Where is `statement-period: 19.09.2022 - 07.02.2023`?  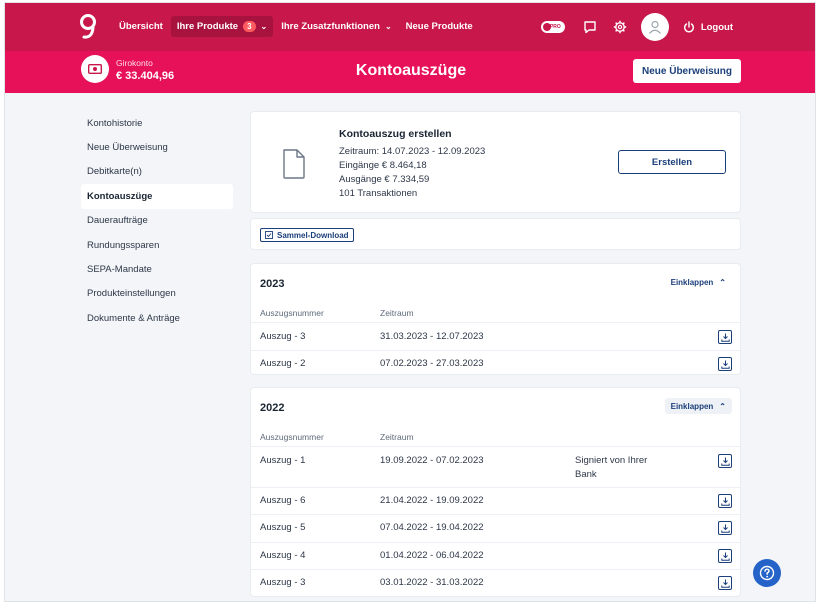 statement-period: 19.09.2022 - 07.02.2023 is located at coordinates (432, 460).